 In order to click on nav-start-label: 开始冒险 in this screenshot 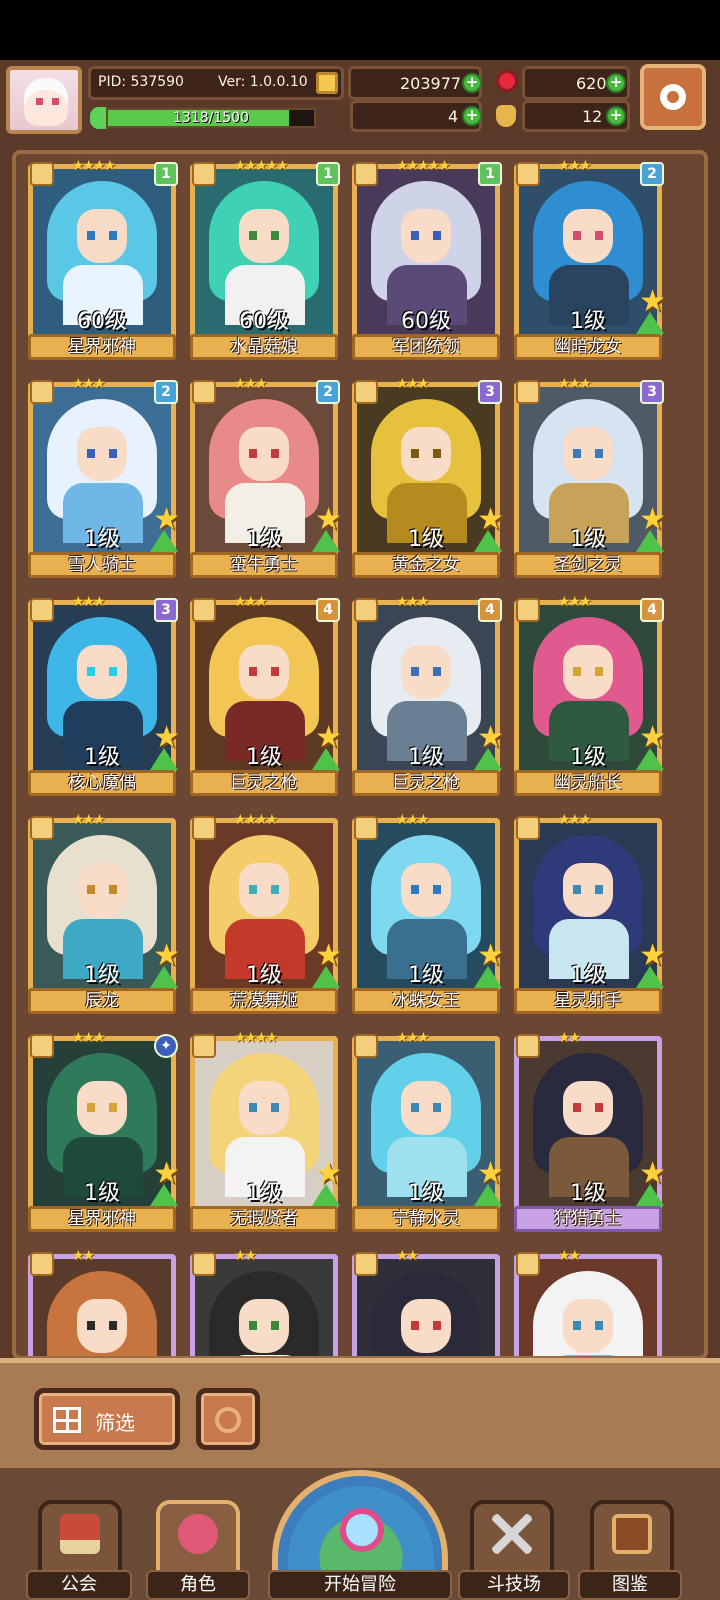, I will do `click(360, 1585)`.